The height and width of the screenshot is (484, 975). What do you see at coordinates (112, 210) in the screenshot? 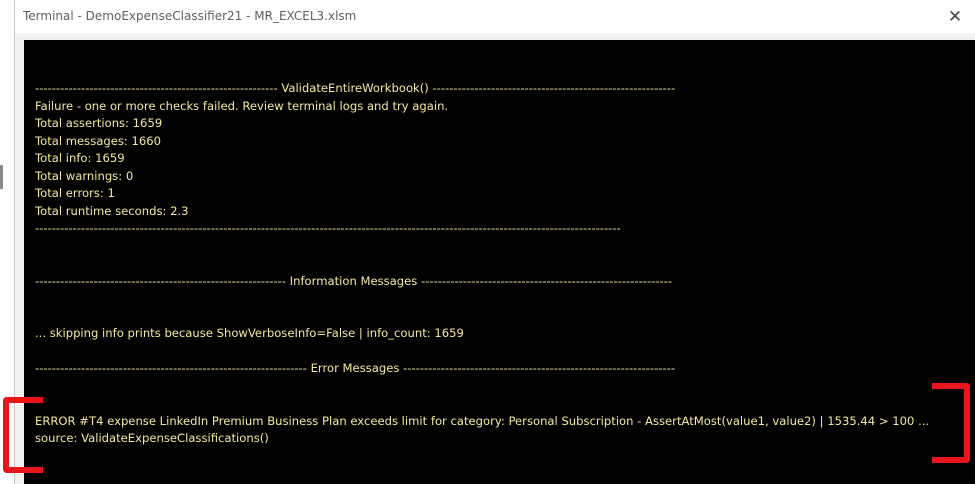
I see `total-runtime: Total runtime seconds: 2.3` at bounding box center [112, 210].